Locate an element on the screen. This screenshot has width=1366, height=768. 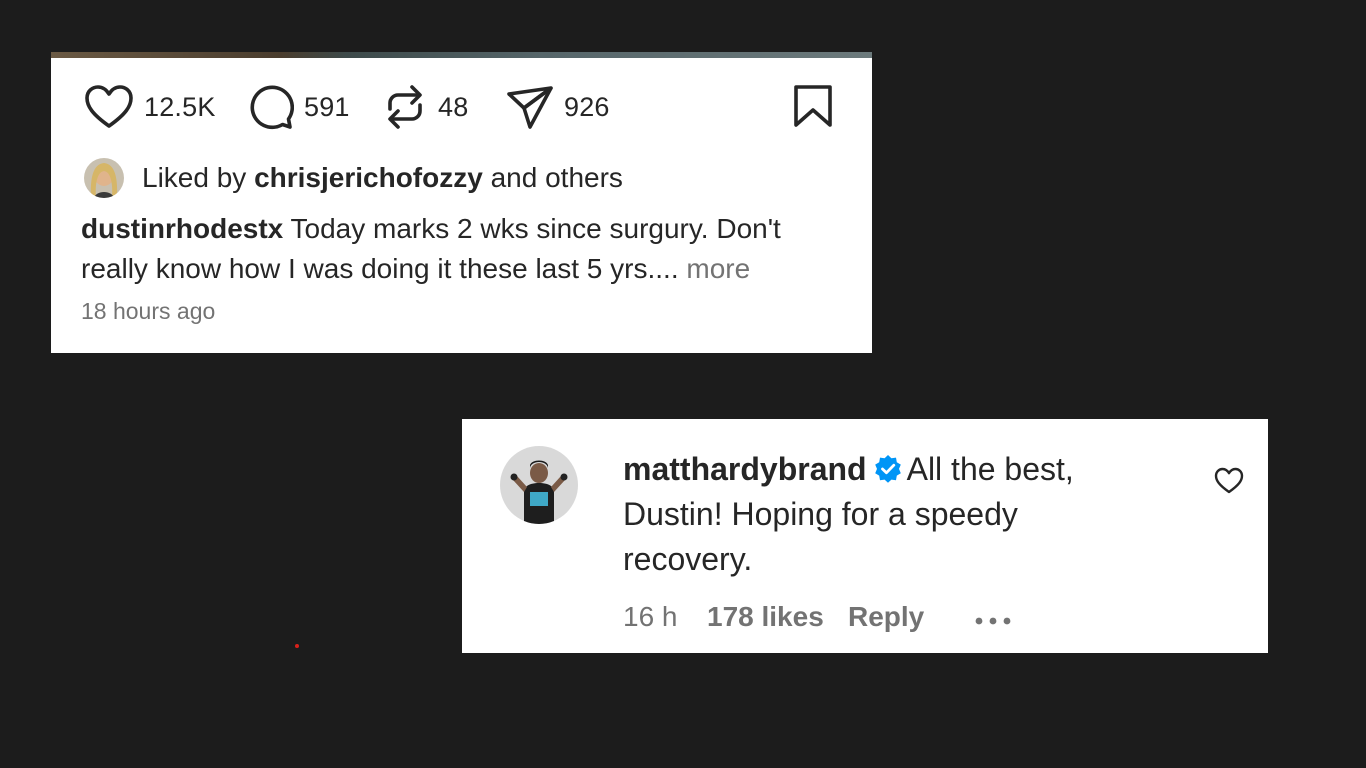
repost-action: 48 is located at coordinates (425, 107).